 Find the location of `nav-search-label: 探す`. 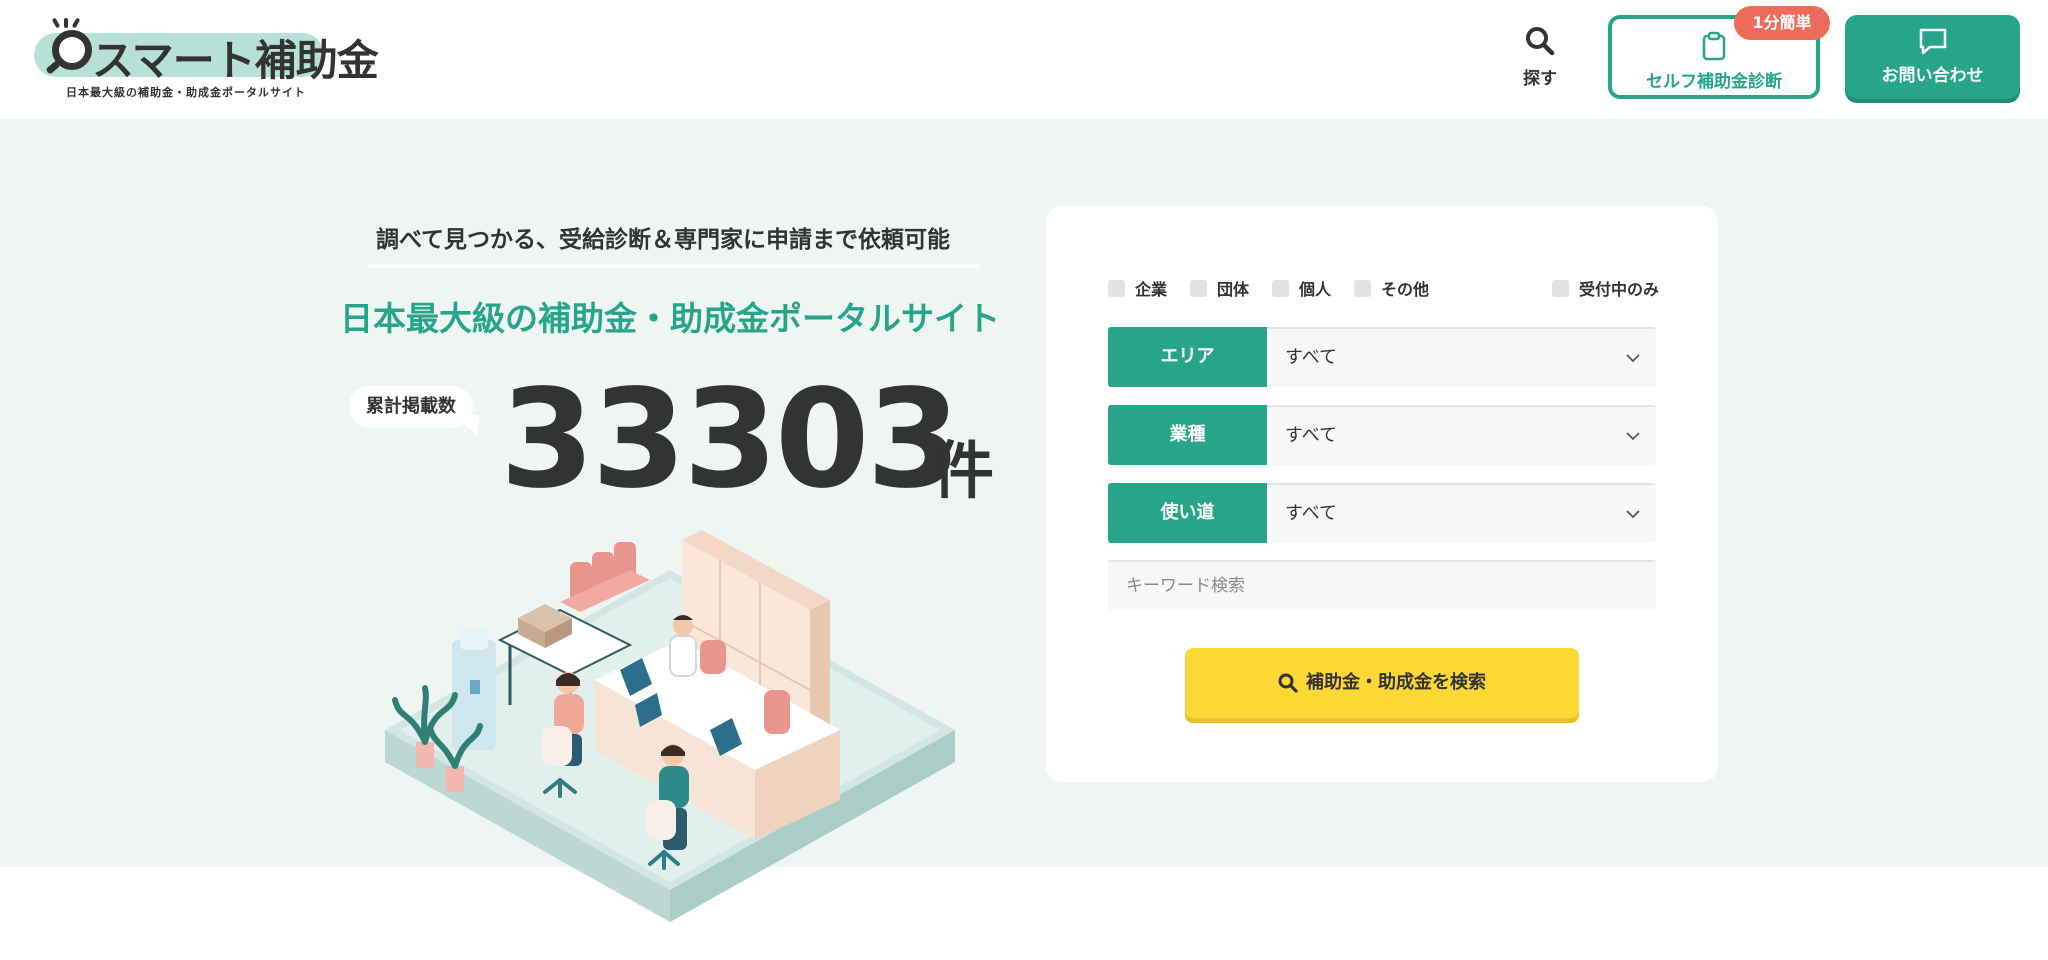

nav-search-label: 探す is located at coordinates (1540, 79).